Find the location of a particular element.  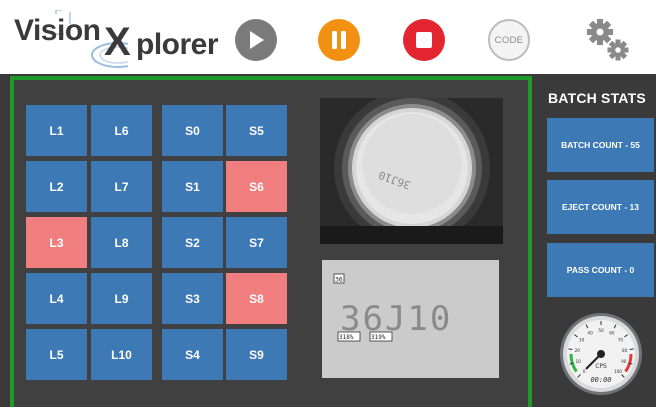

app-logo: Vision X plorer is located at coordinates (113, 38).